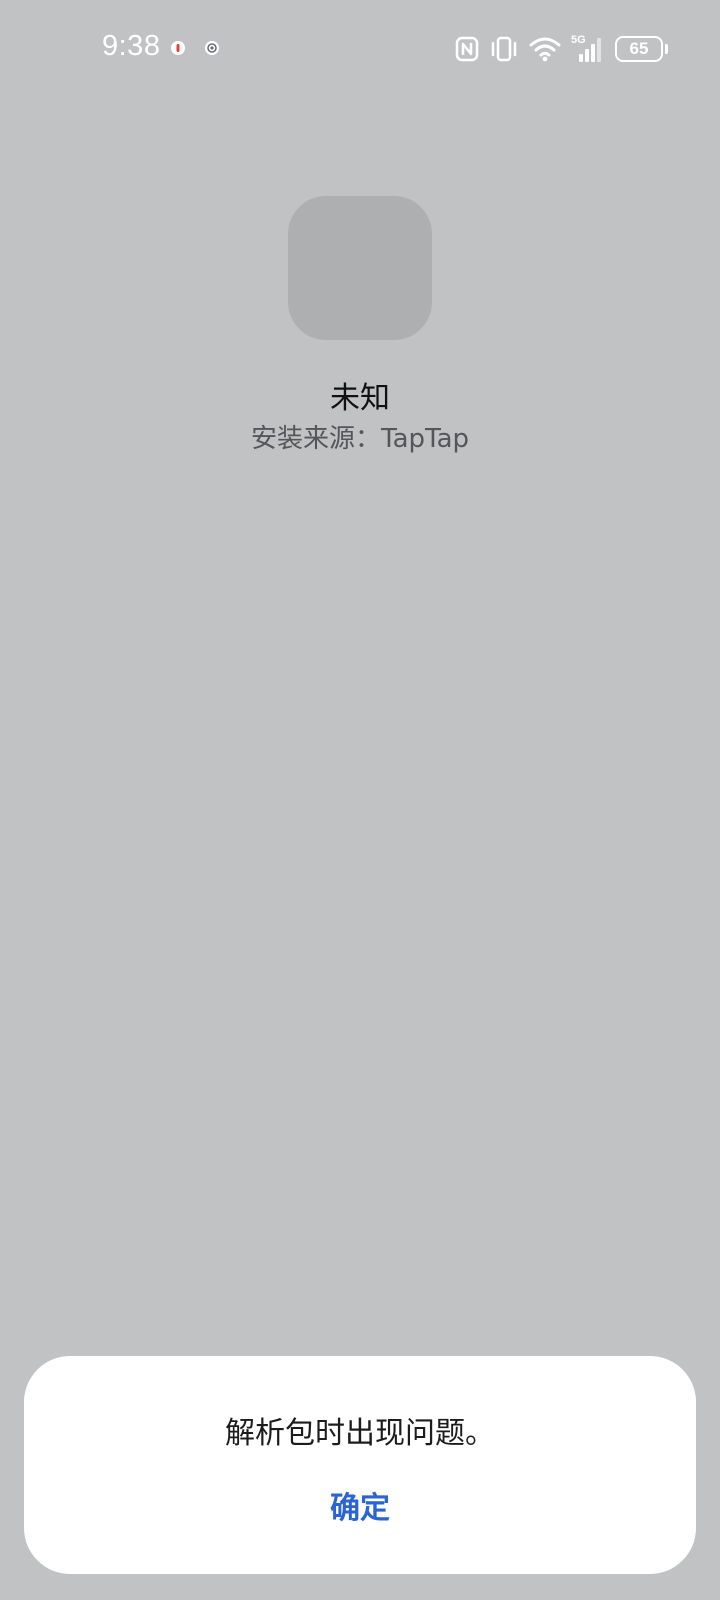 This screenshot has width=720, height=1600. Describe the element at coordinates (212, 48) in the screenshot. I see `vpn-icon` at that location.